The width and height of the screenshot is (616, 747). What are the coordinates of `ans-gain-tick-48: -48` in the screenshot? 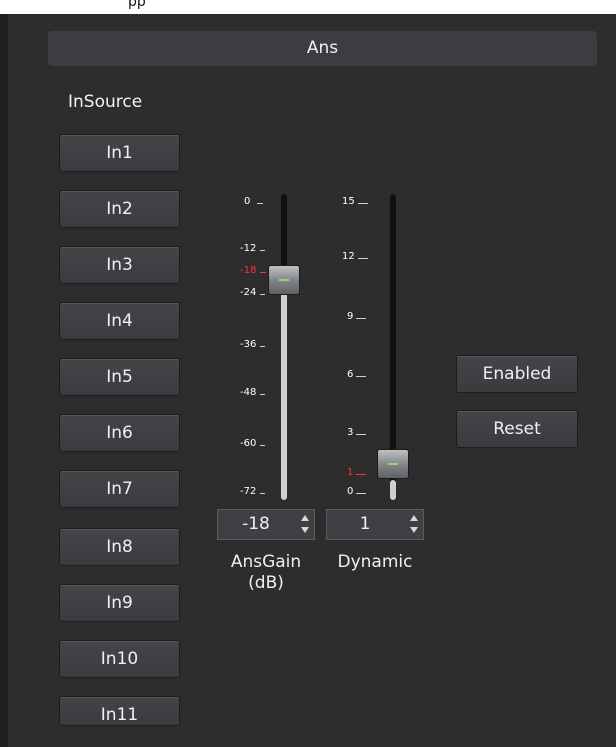 It's located at (248, 392).